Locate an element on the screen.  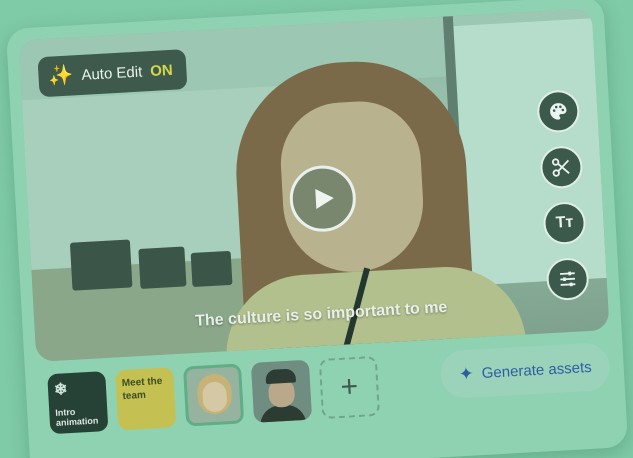
coffee-machine is located at coordinates (101, 265).